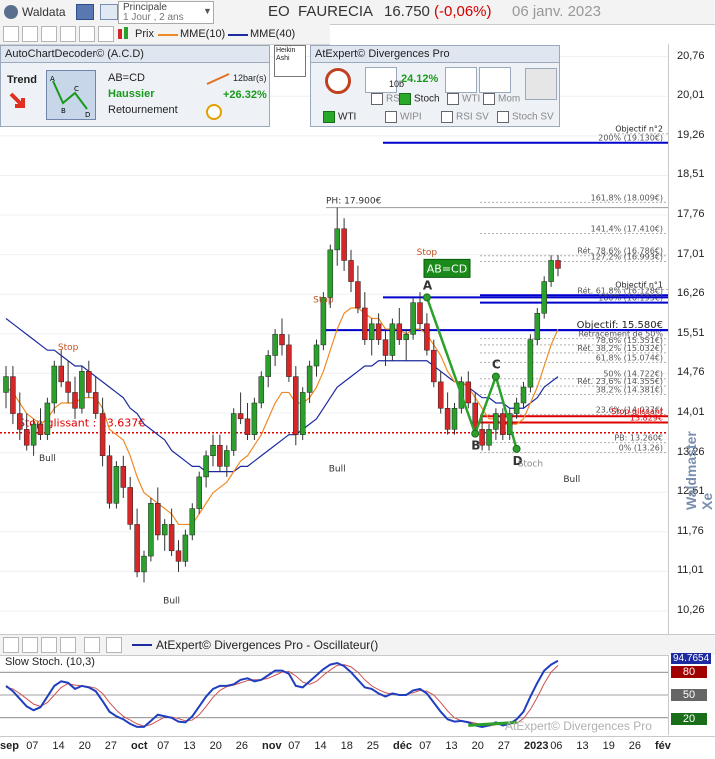 The height and width of the screenshot is (759, 715). I want to click on checkbox-rsi, so click(377, 99).